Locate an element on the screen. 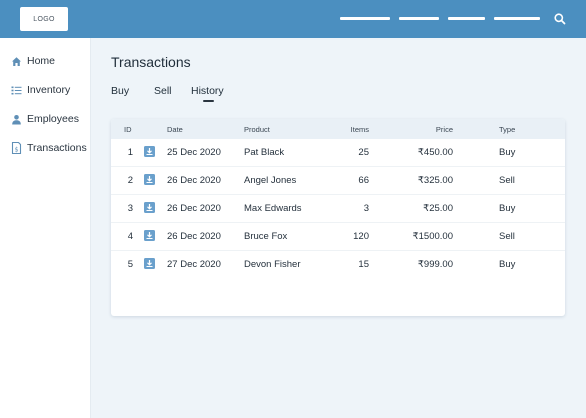 This screenshot has width=586, height=418. receipt-icon: $ is located at coordinates (16, 148).